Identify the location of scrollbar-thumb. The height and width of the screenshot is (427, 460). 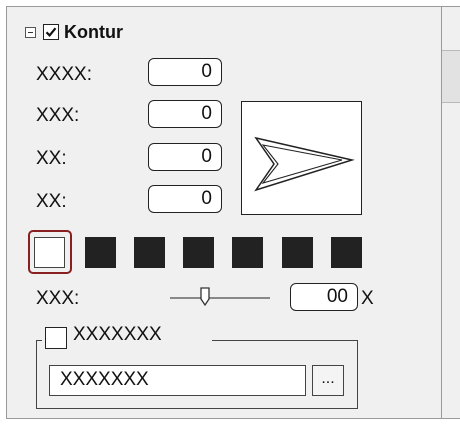
(451, 77).